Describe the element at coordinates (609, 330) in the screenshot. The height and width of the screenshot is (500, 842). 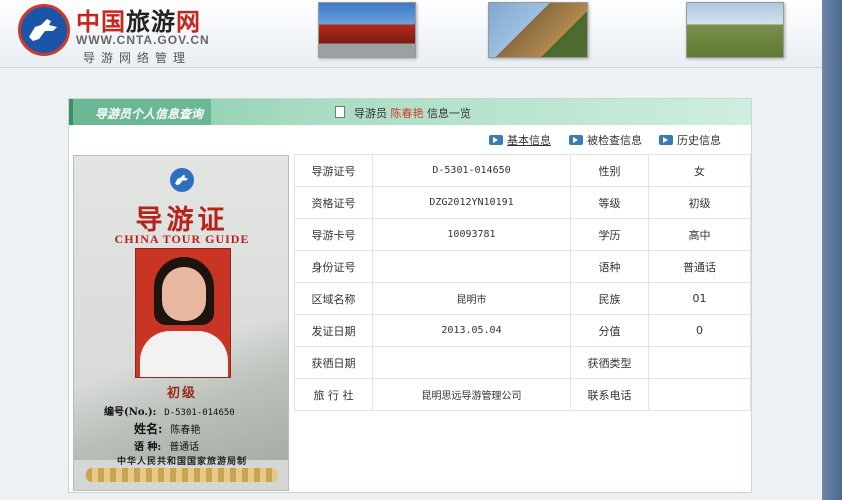
I see `field-label: 分值` at that location.